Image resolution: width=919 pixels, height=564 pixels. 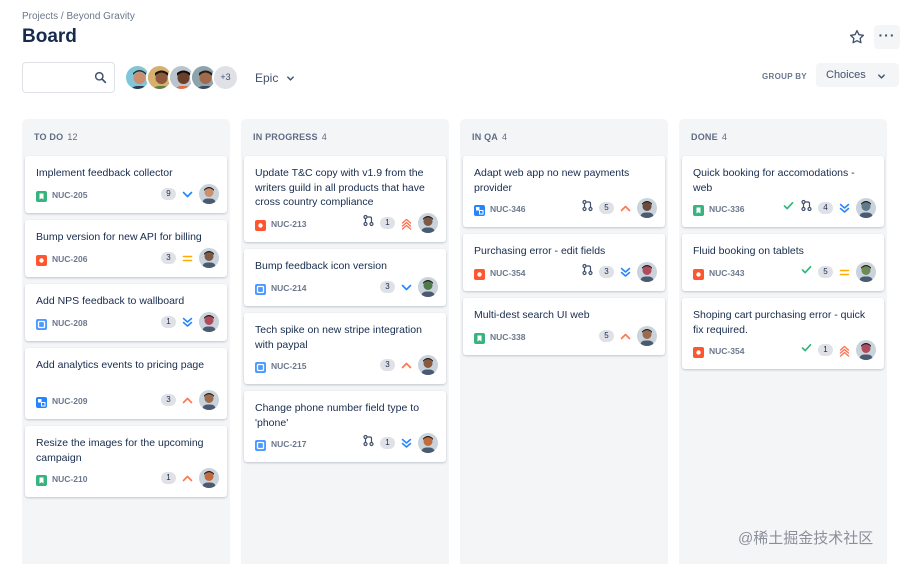 I want to click on priority-high-icon, so click(x=187, y=478).